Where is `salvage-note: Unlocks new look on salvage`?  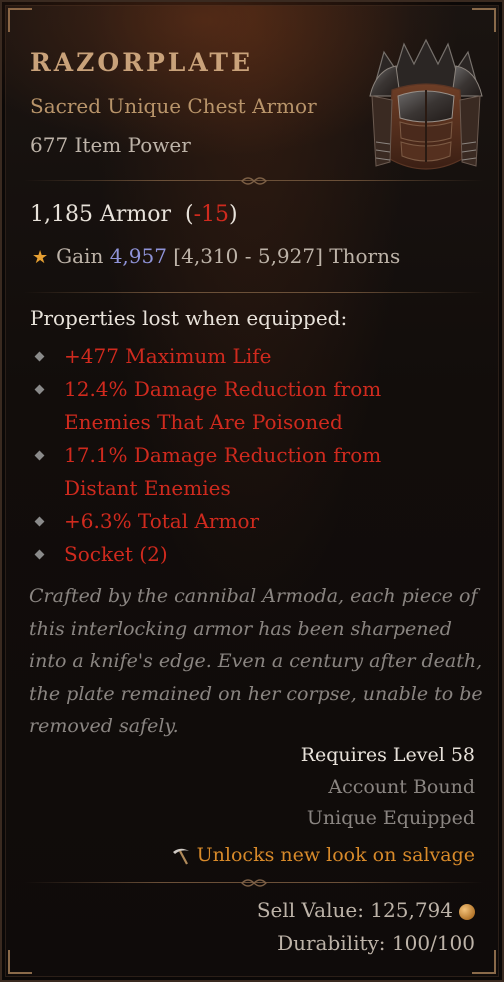 salvage-note: Unlocks new look on salvage is located at coordinates (323, 855).